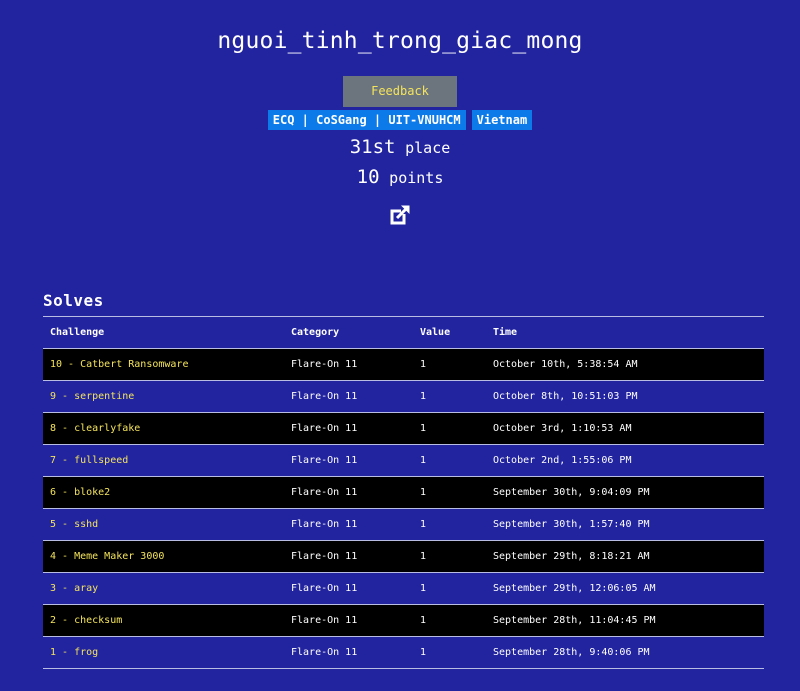 The width and height of the screenshot is (800, 691). What do you see at coordinates (368, 177) in the screenshot?
I see `points-value: 10` at bounding box center [368, 177].